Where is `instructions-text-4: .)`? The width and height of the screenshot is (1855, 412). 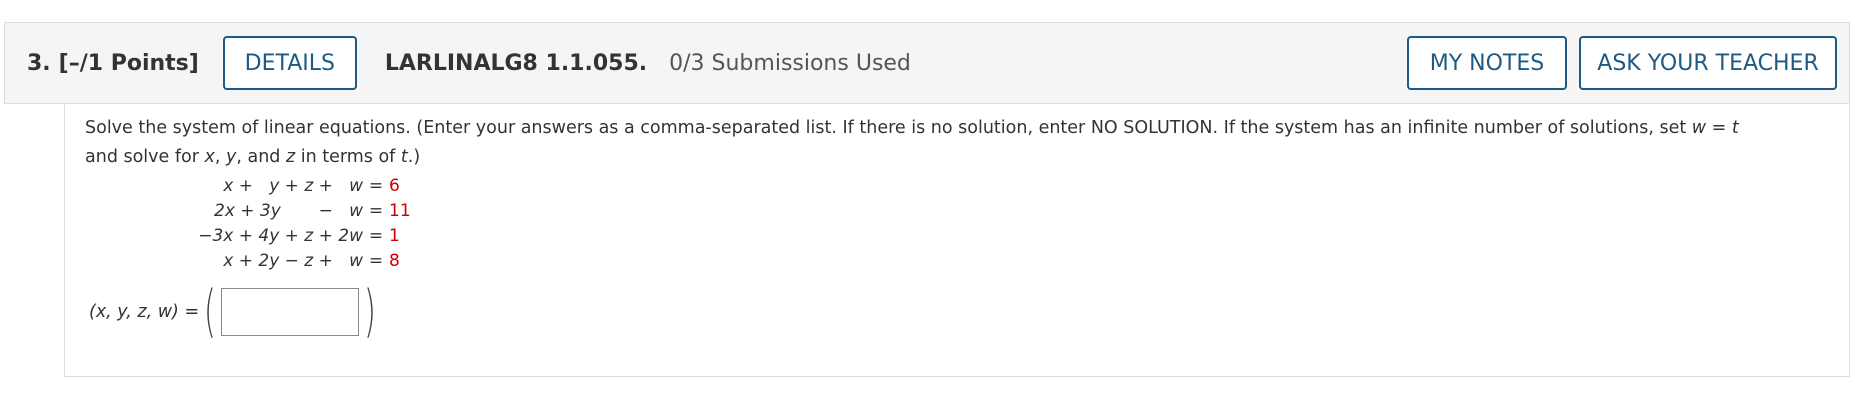 instructions-text-4: .) is located at coordinates (414, 157).